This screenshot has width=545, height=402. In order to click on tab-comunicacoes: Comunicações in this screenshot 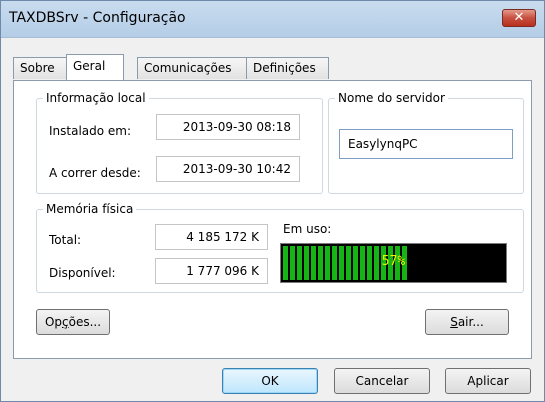, I will do `click(192, 68)`.